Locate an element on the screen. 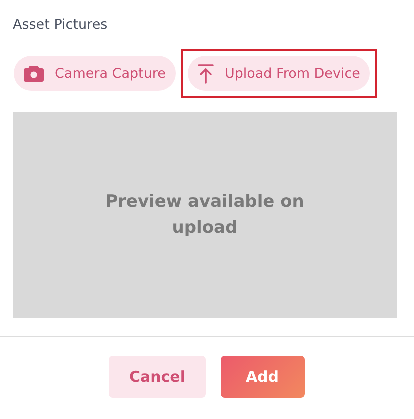  section-title: Asset Pictures is located at coordinates (60, 25).